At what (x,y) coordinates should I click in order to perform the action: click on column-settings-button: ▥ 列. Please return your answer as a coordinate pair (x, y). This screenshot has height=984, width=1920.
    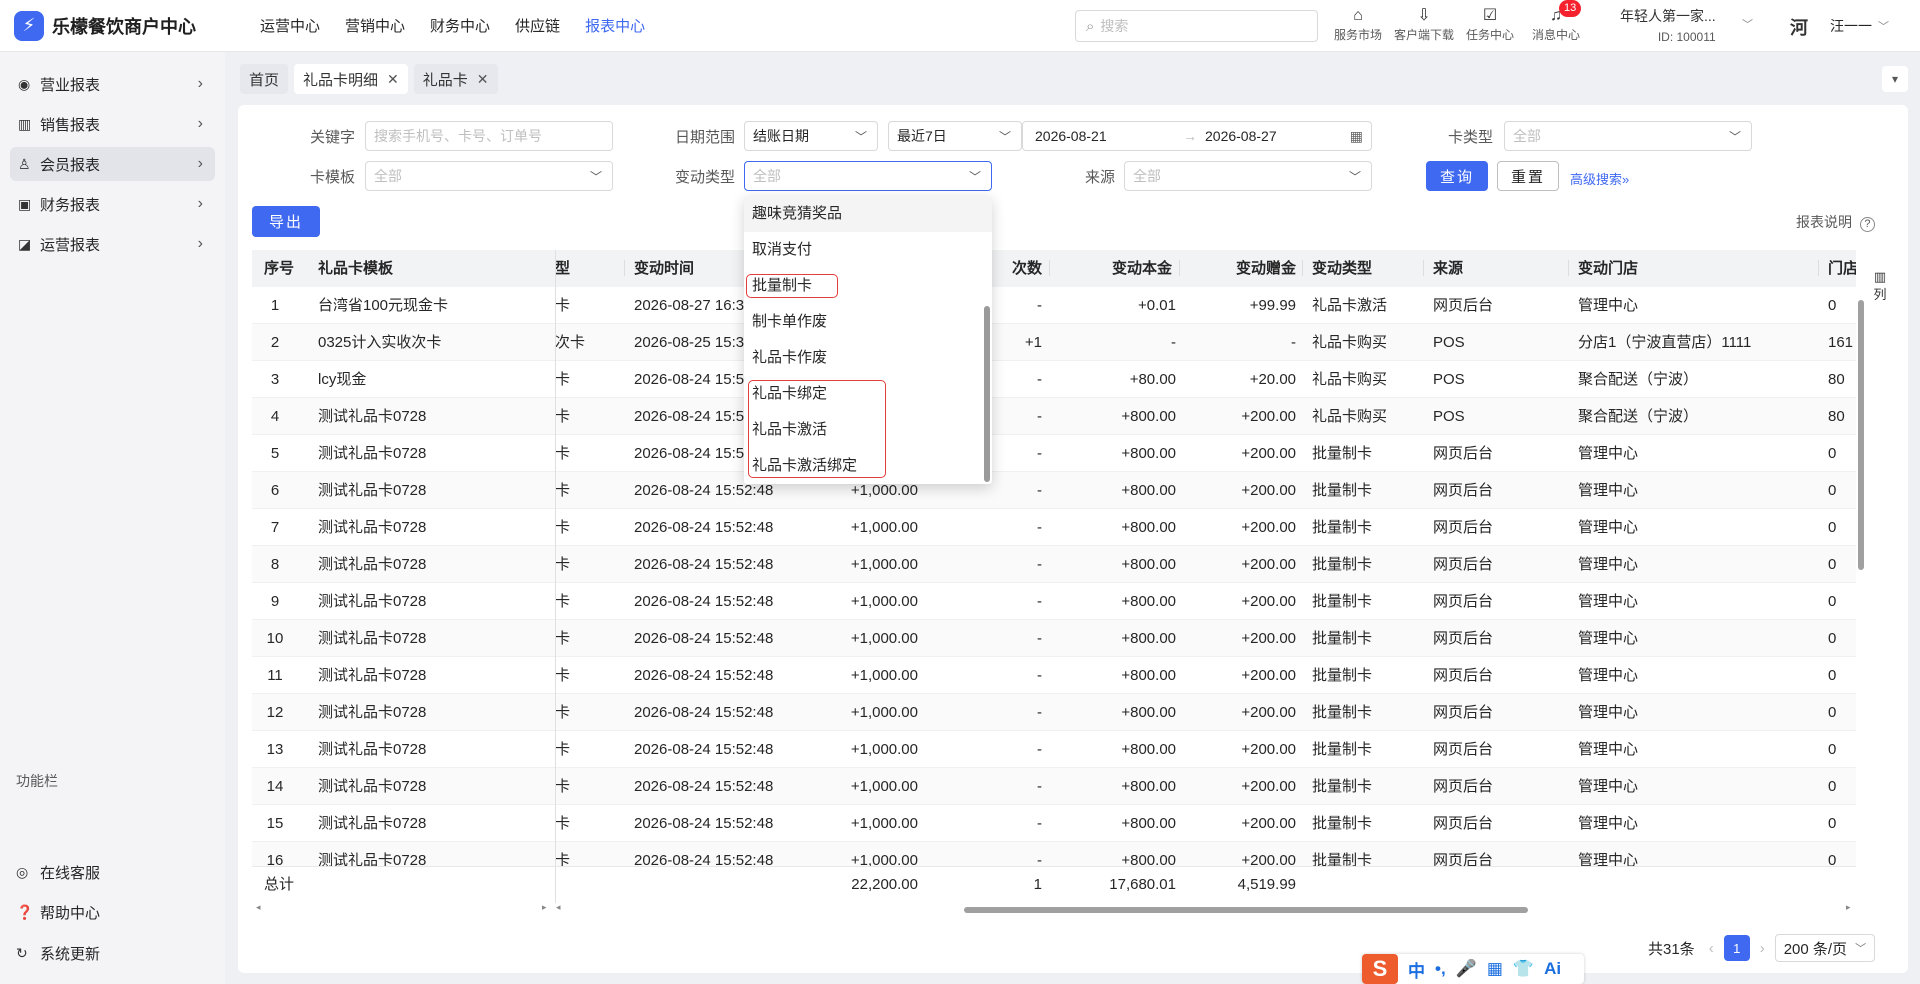
    Looking at the image, I should click on (1880, 286).